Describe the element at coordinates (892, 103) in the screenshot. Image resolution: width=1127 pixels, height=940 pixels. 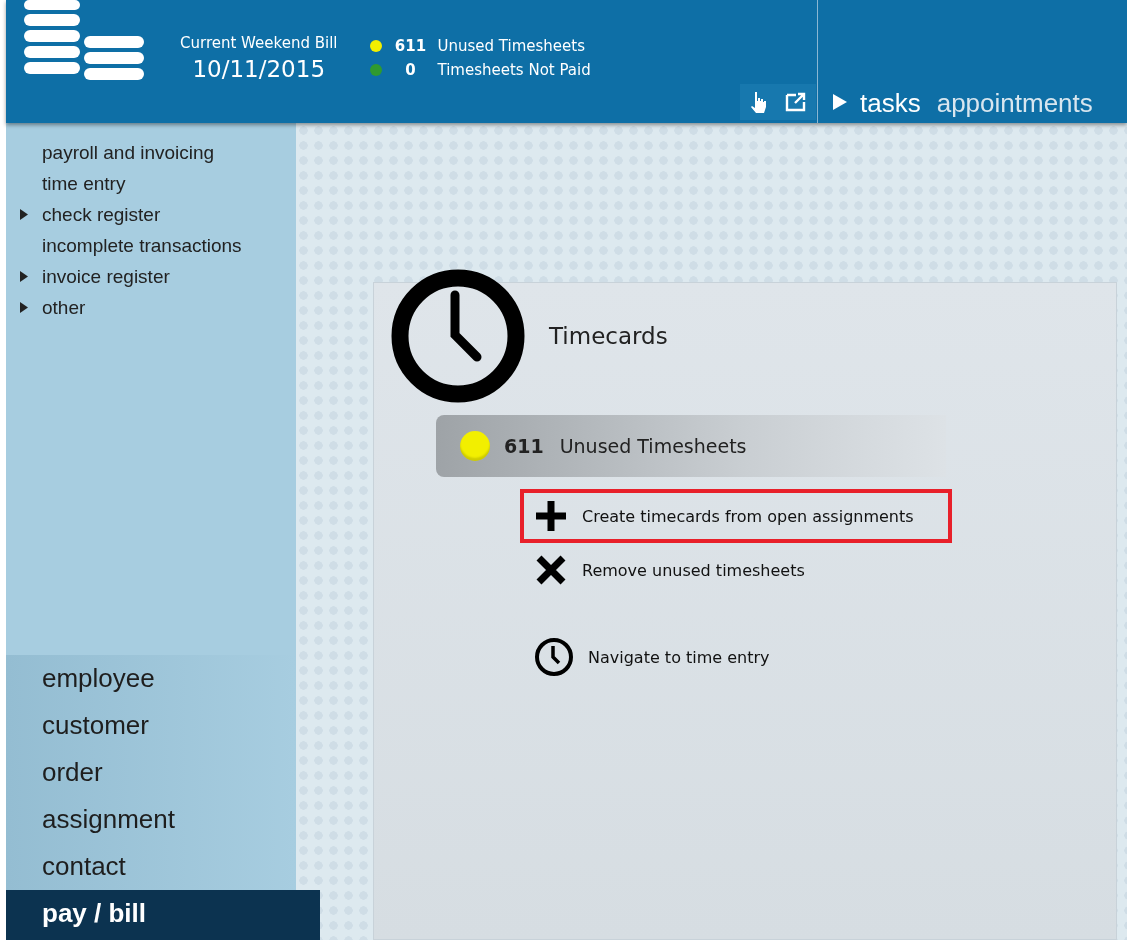
I see `tab: tasks` at that location.